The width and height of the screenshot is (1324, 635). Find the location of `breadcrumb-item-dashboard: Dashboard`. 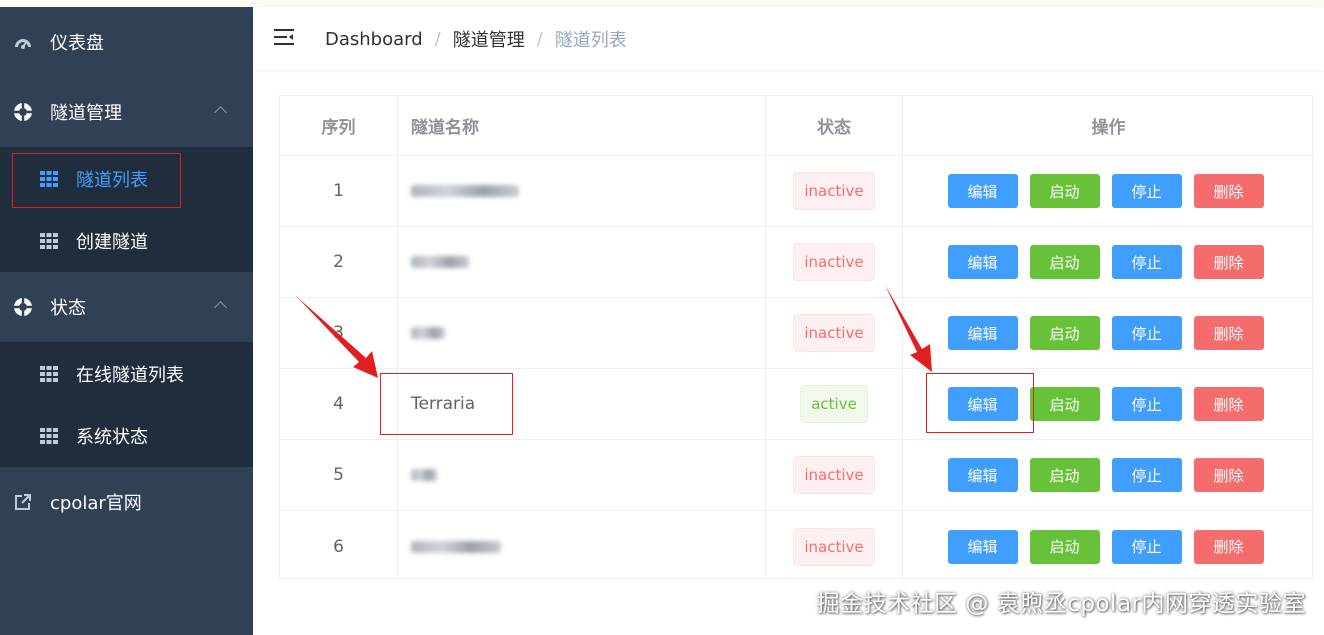

breadcrumb-item-dashboard: Dashboard is located at coordinates (374, 39).